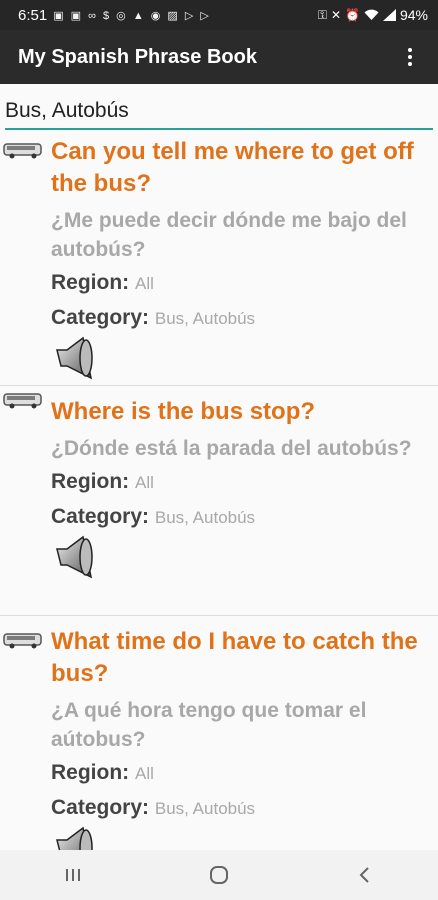 Image resolution: width=438 pixels, height=900 pixels. What do you see at coordinates (183, 411) in the screenshot?
I see `phrase-english: Where is the bus stop?` at bounding box center [183, 411].